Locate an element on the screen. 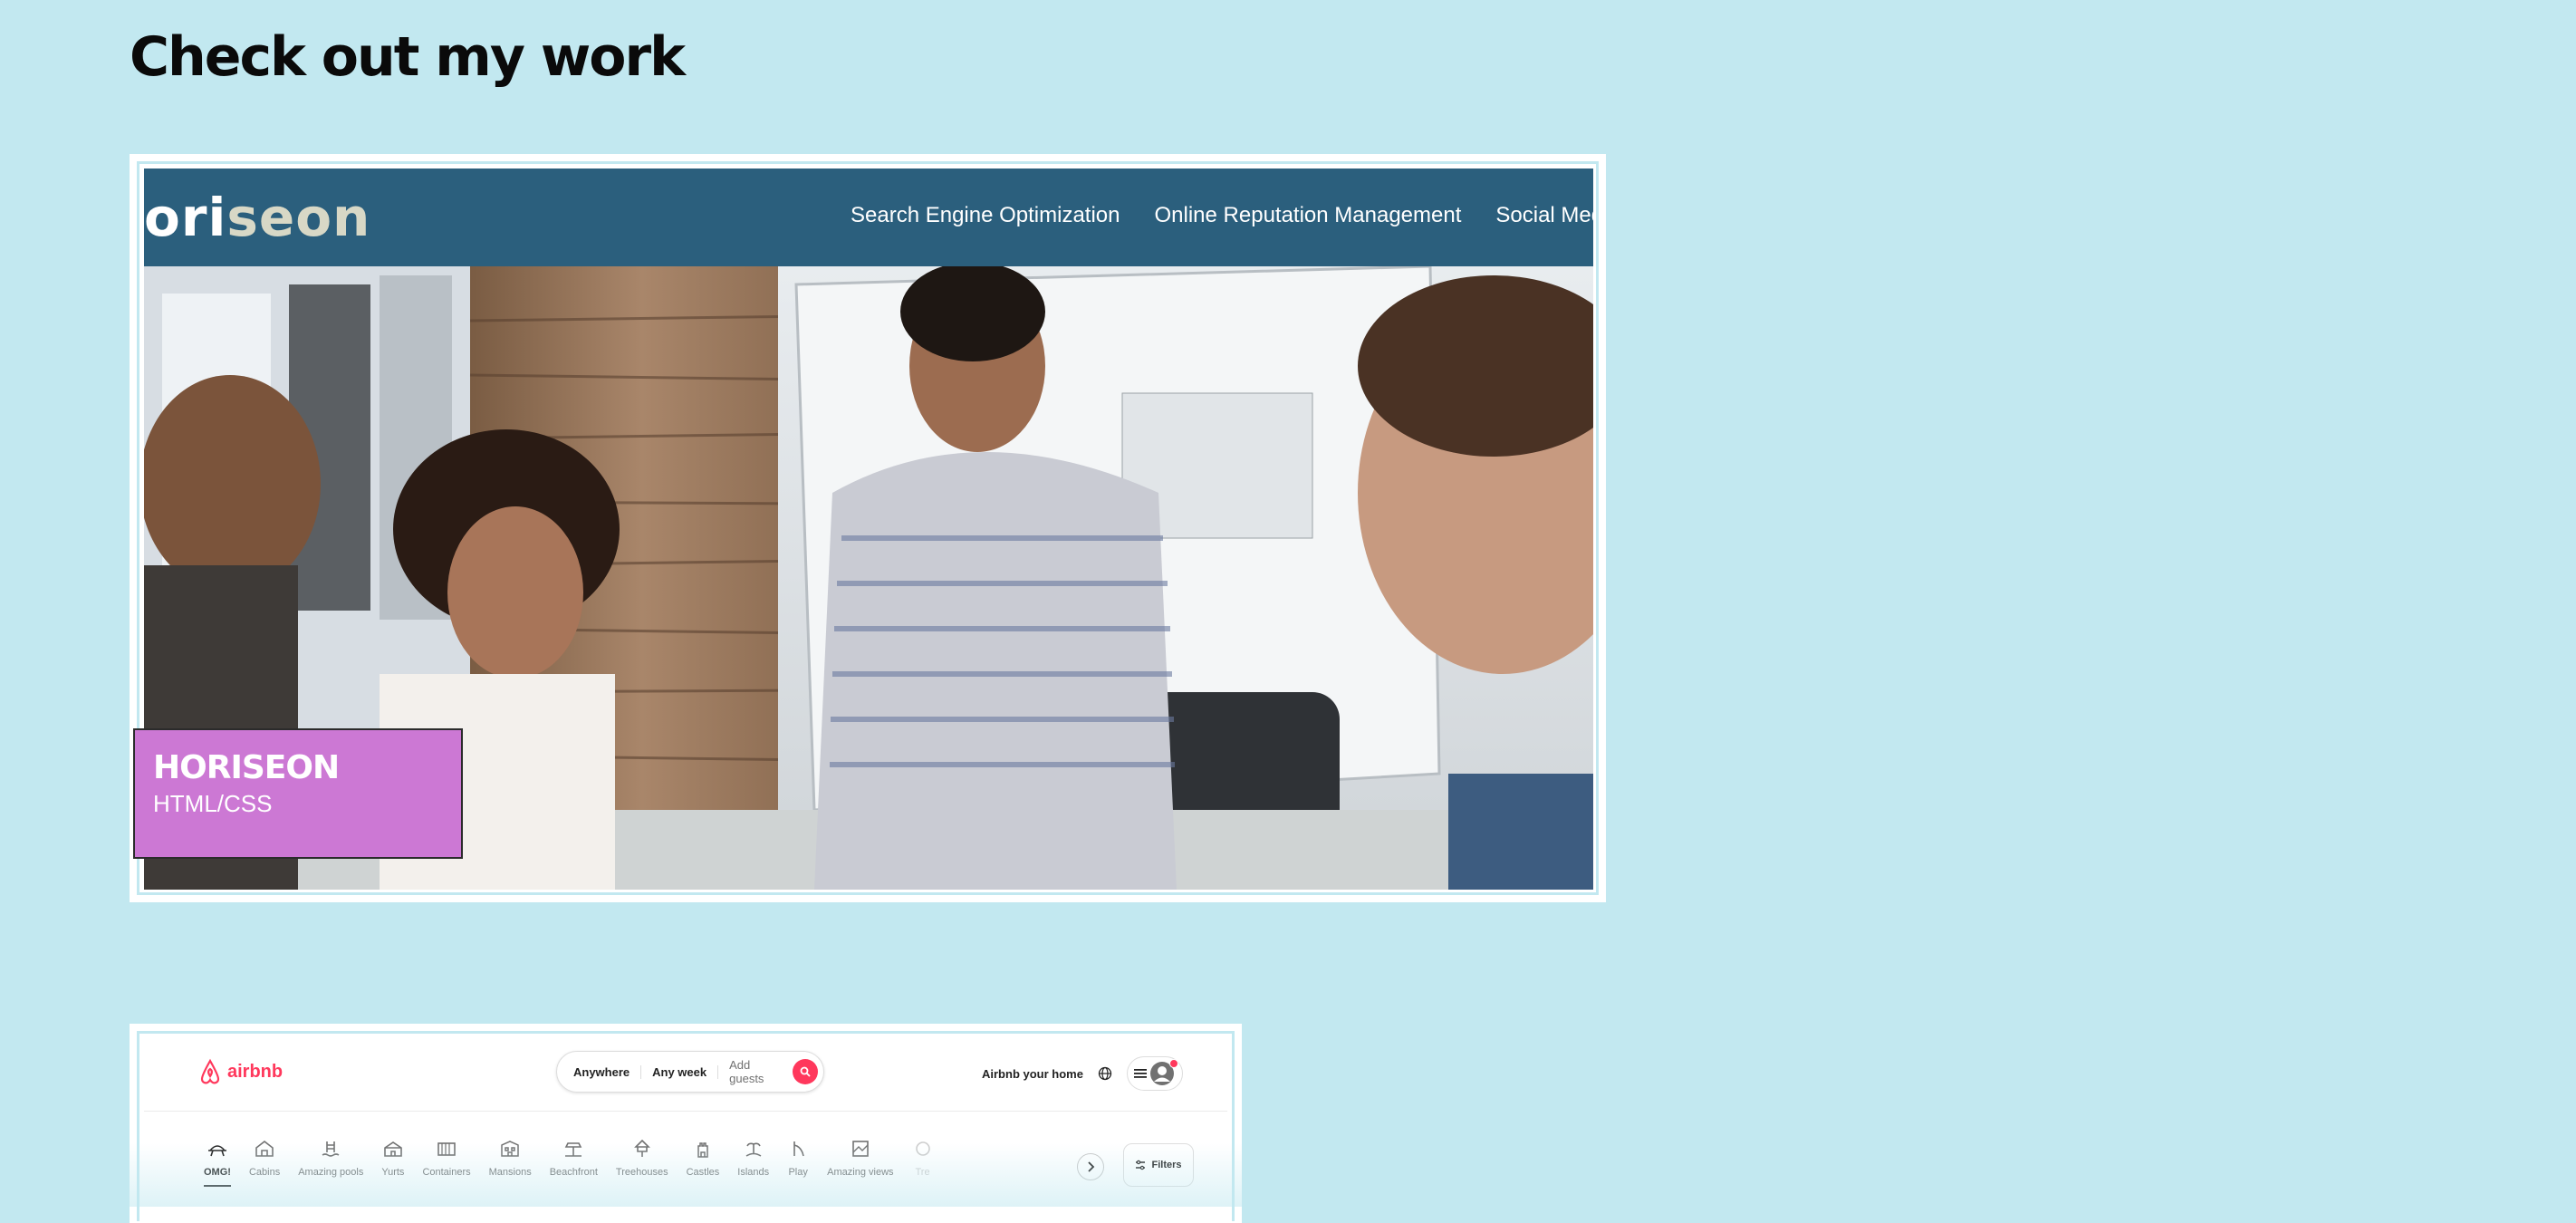 Image resolution: width=2576 pixels, height=1223 pixels. chevron-right-icon is located at coordinates (1090, 1166).